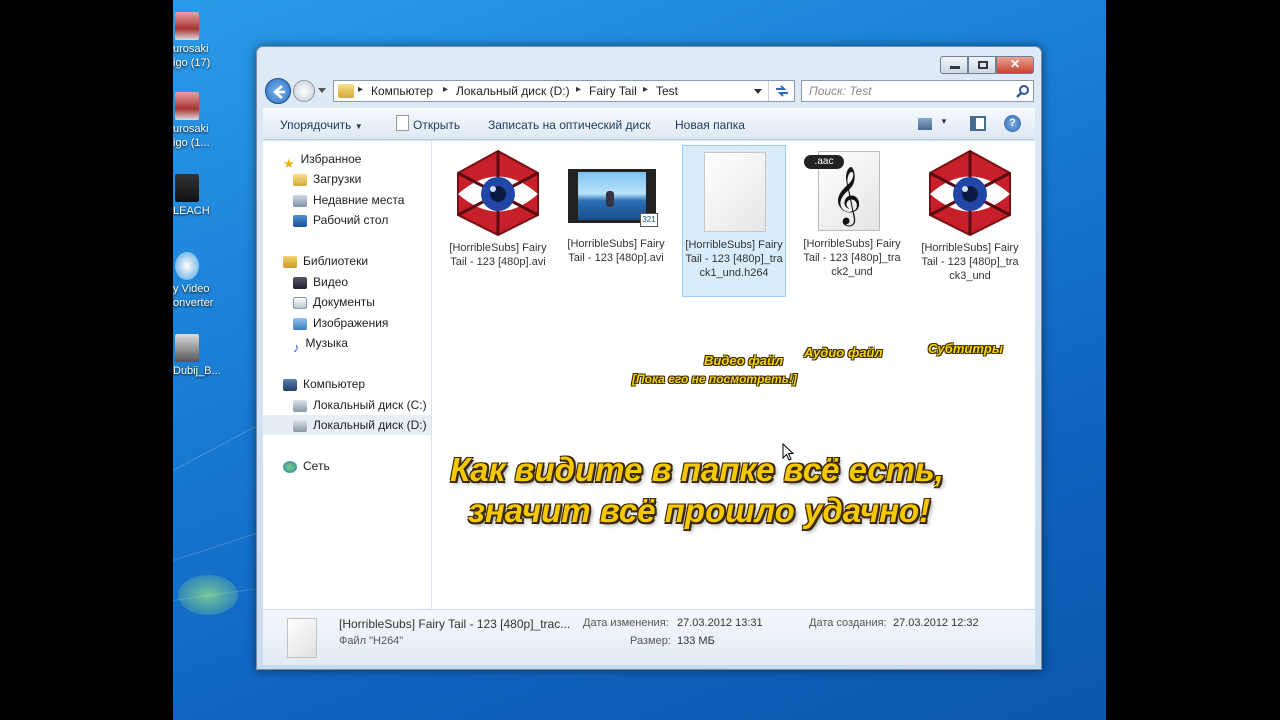  Describe the element at coordinates (290, 261) in the screenshot. I see `libraries-icon` at that location.